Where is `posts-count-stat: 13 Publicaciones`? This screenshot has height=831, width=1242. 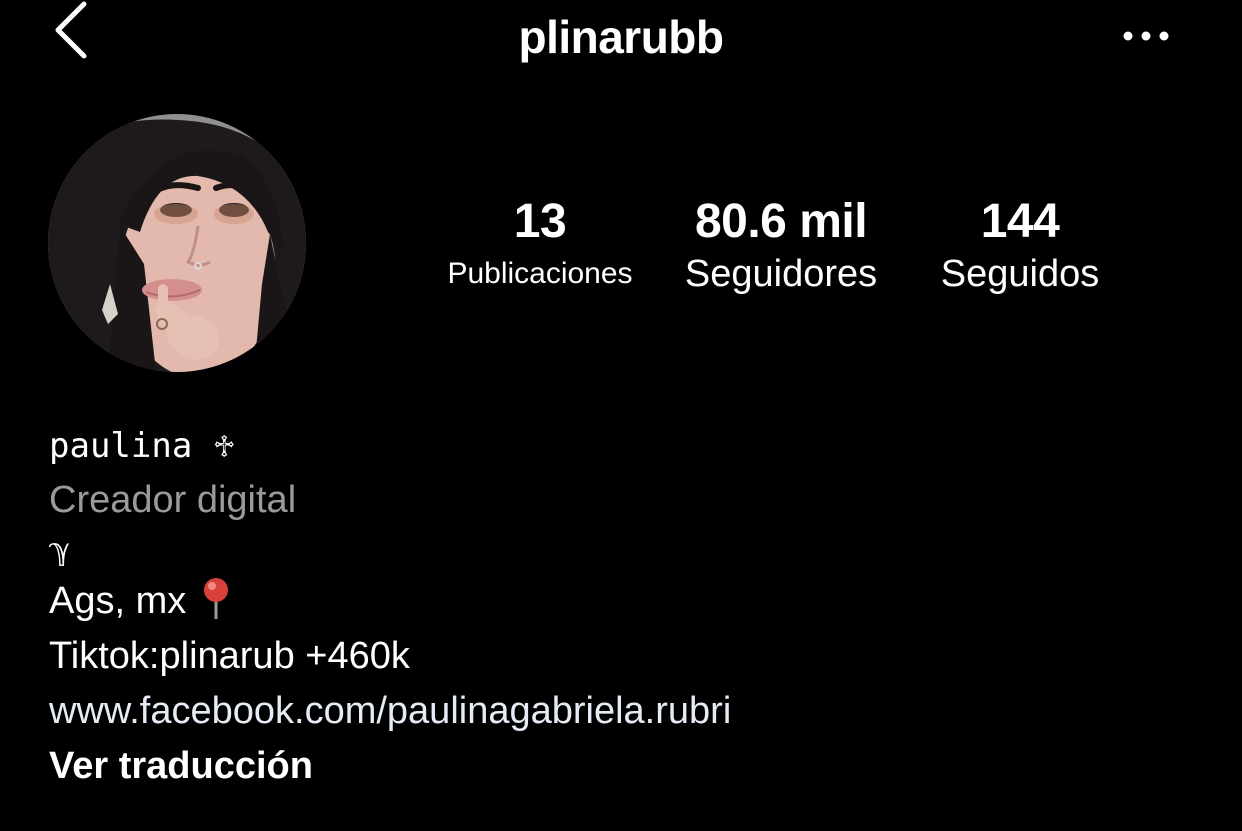 posts-count-stat: 13 Publicaciones is located at coordinates (540, 244).